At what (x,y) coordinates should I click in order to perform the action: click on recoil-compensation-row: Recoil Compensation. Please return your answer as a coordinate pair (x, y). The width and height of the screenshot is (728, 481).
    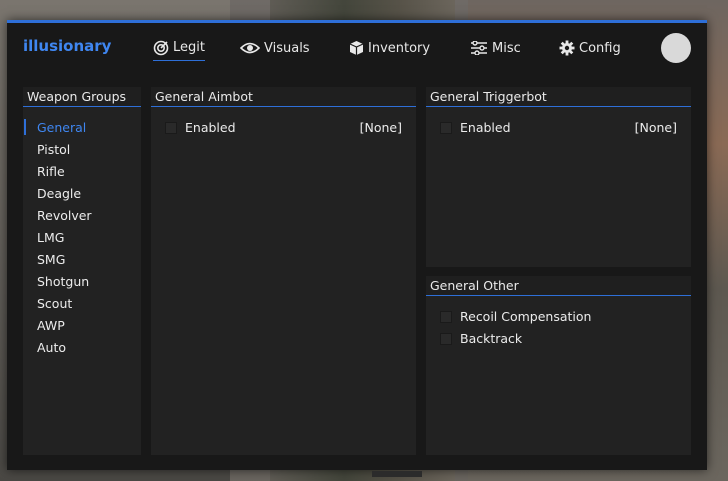
    Looking at the image, I should click on (558, 317).